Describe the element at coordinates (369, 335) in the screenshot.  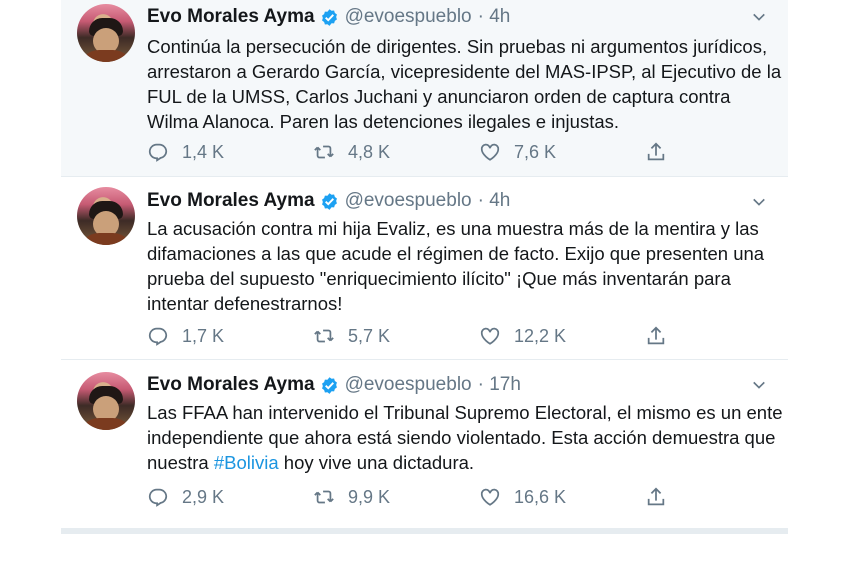
I see `retweet-count: 5,7 K` at that location.